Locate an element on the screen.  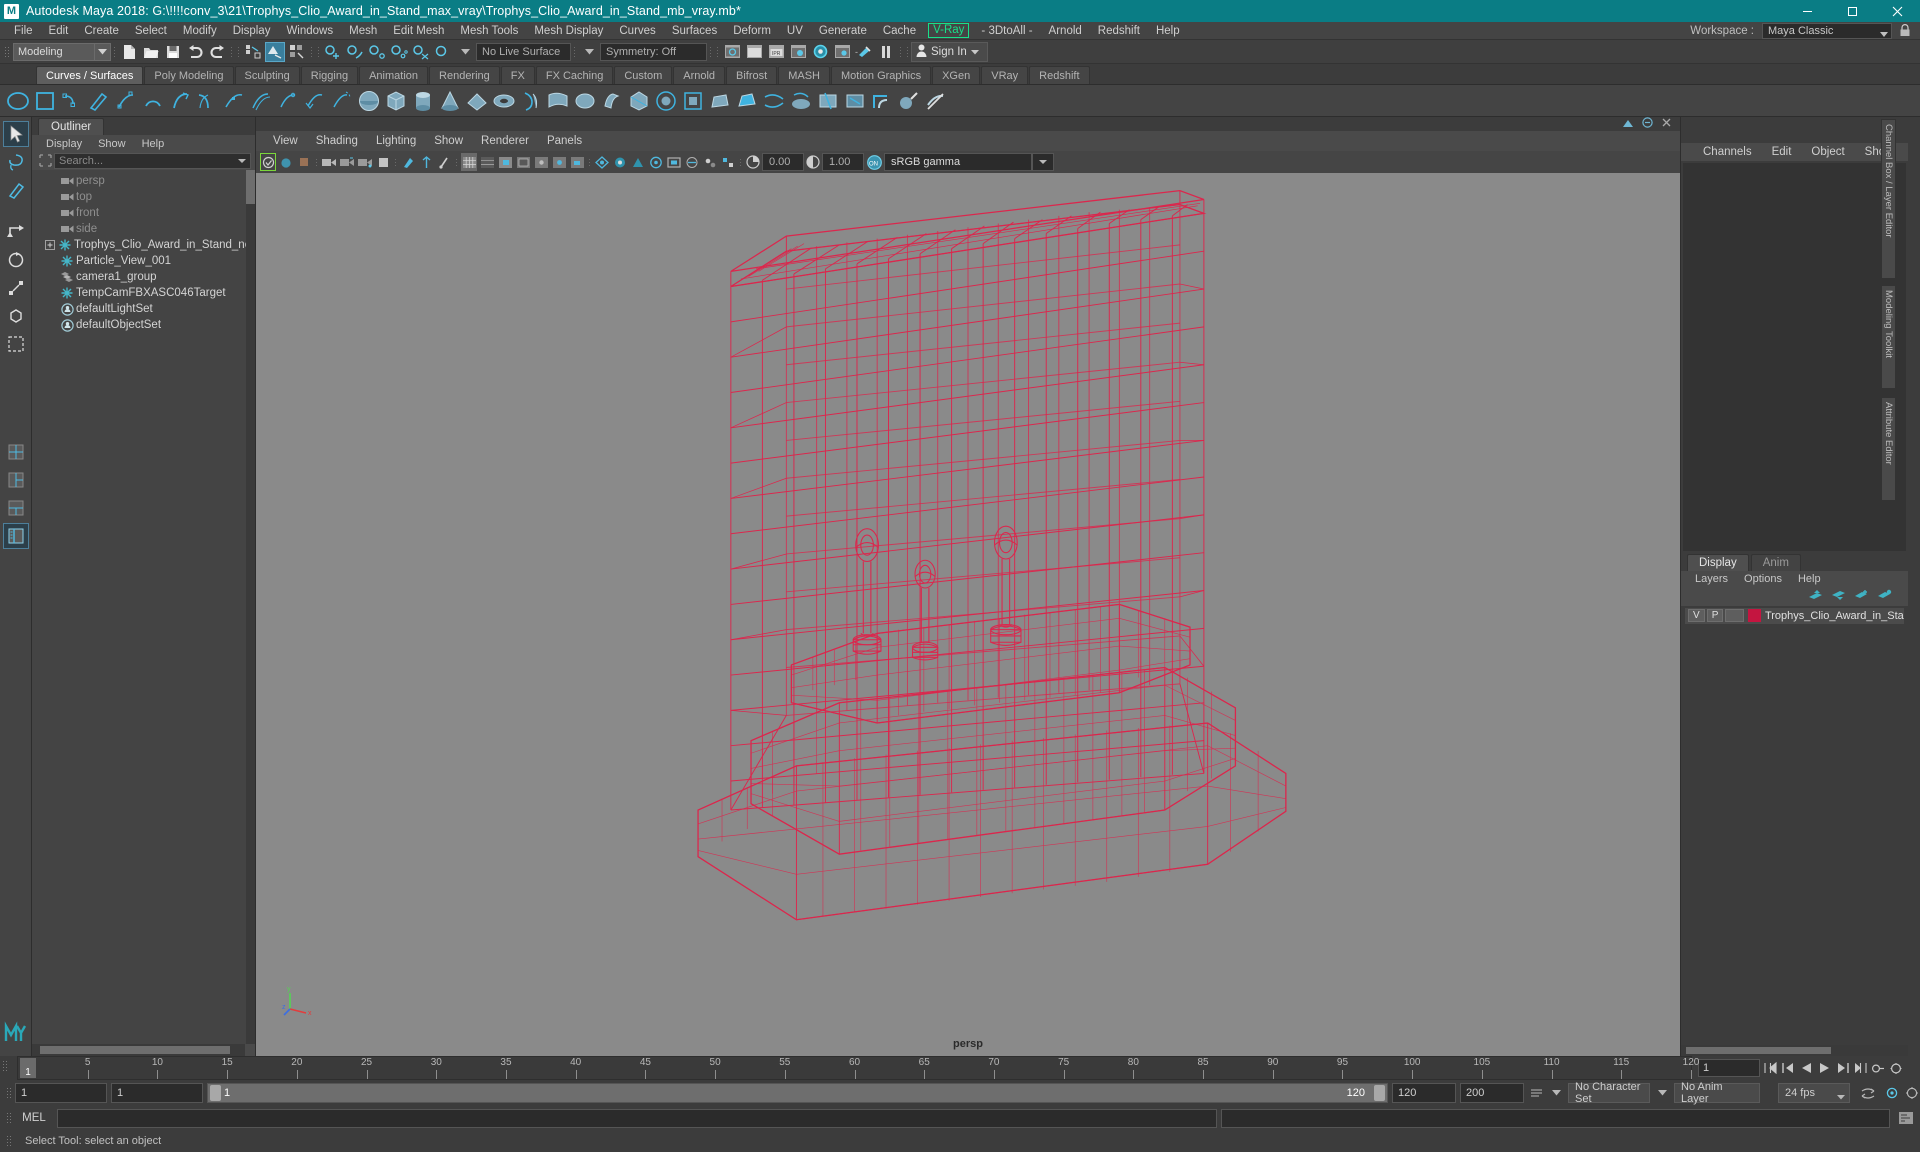
planar-icon is located at coordinates (584, 100).